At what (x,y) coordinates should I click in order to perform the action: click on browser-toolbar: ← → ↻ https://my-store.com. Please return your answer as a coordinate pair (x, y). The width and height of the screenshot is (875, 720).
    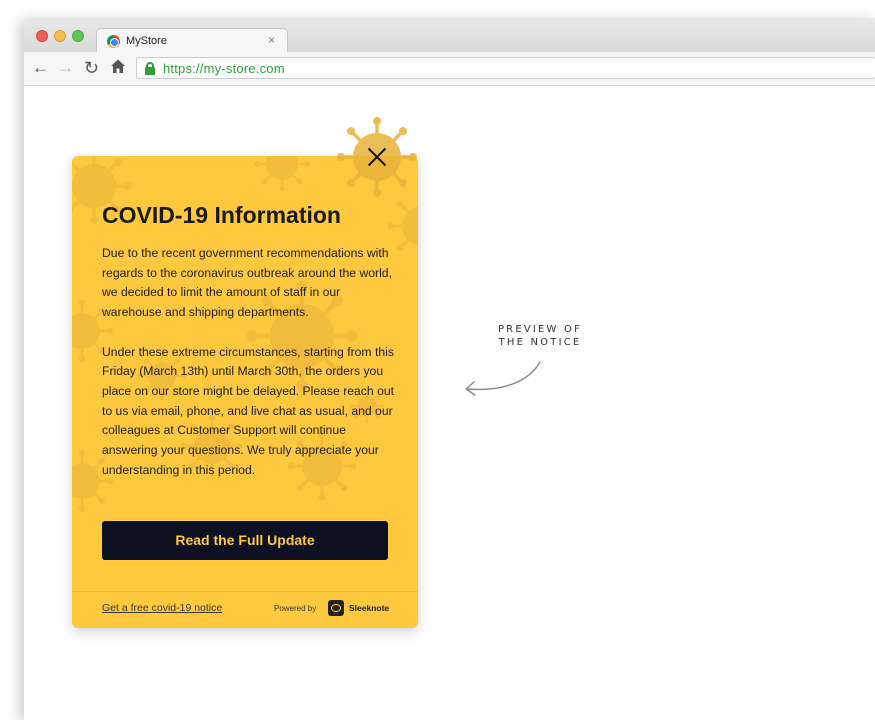
    Looking at the image, I should click on (449, 69).